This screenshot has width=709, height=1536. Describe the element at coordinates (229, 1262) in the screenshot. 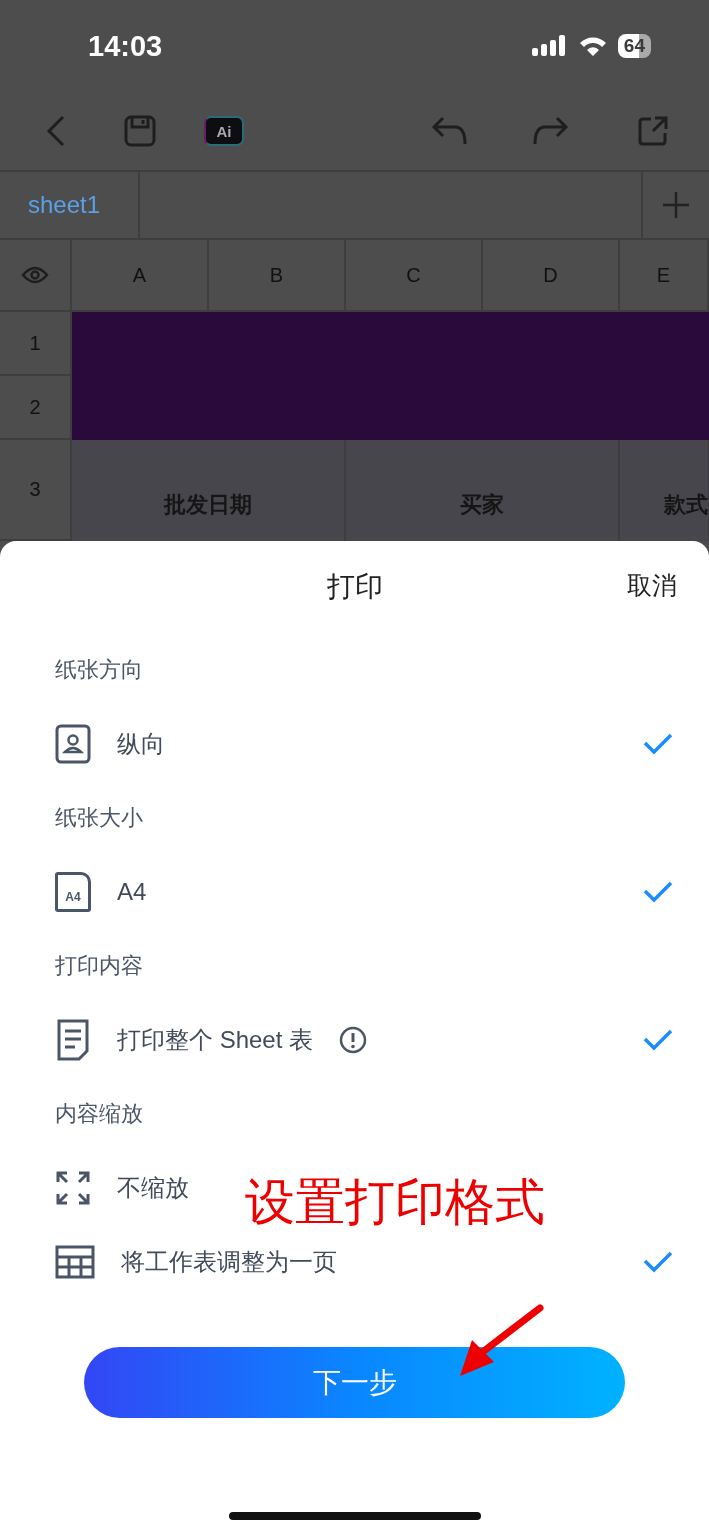

I see `option-label: 将工作表调整为一页` at that location.